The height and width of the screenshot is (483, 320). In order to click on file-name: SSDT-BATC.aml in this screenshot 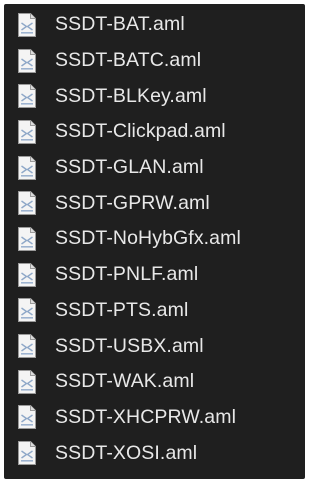, I will do `click(128, 60)`.